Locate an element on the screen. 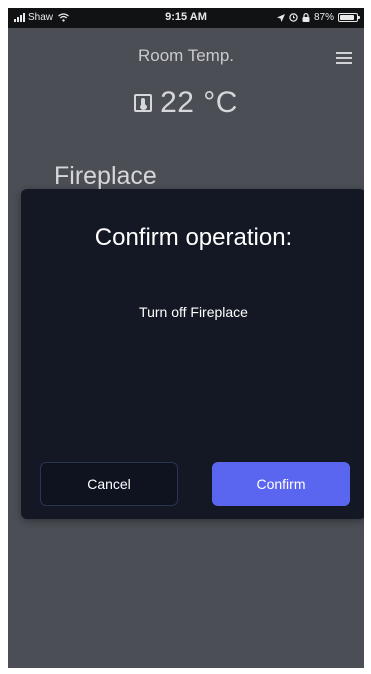 This screenshot has height=674, width=371. alarm-icon is located at coordinates (293, 17).